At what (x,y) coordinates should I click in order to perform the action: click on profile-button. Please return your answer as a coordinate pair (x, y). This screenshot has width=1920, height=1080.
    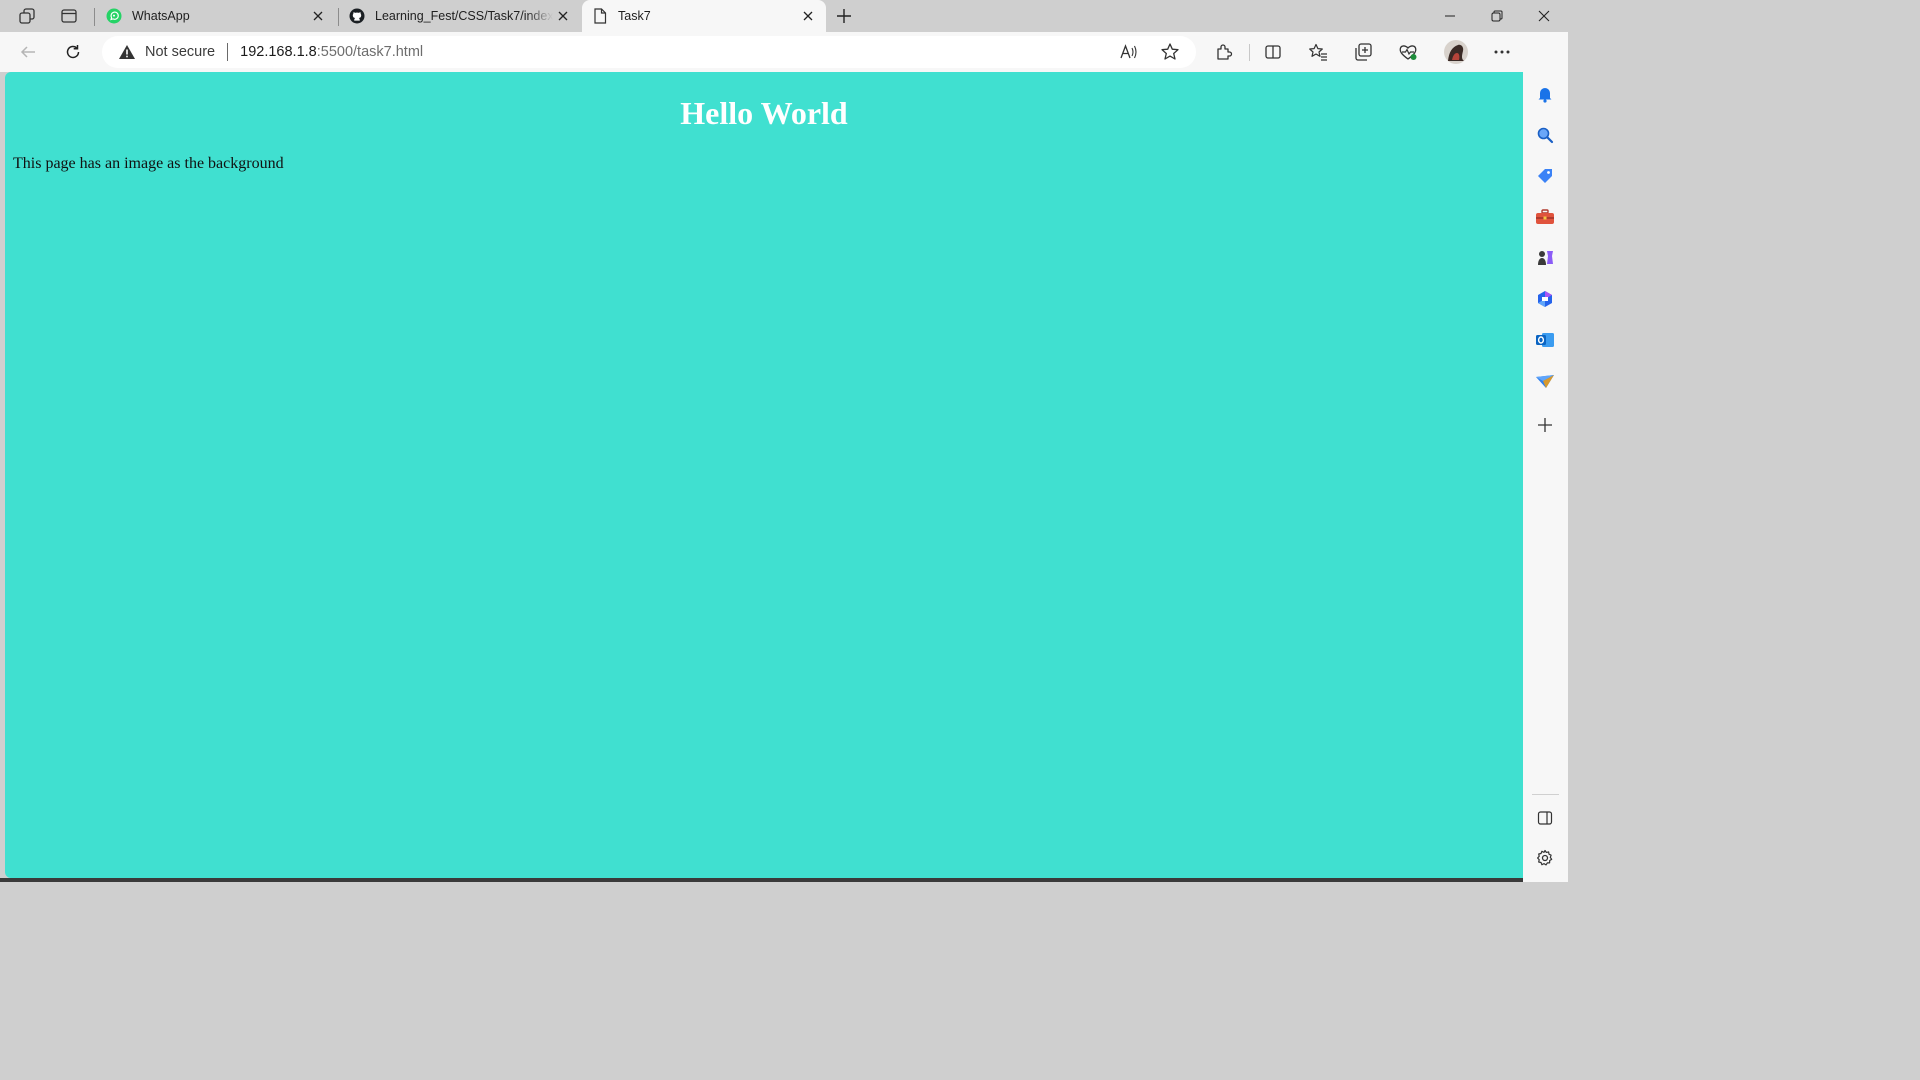
    Looking at the image, I should click on (1456, 52).